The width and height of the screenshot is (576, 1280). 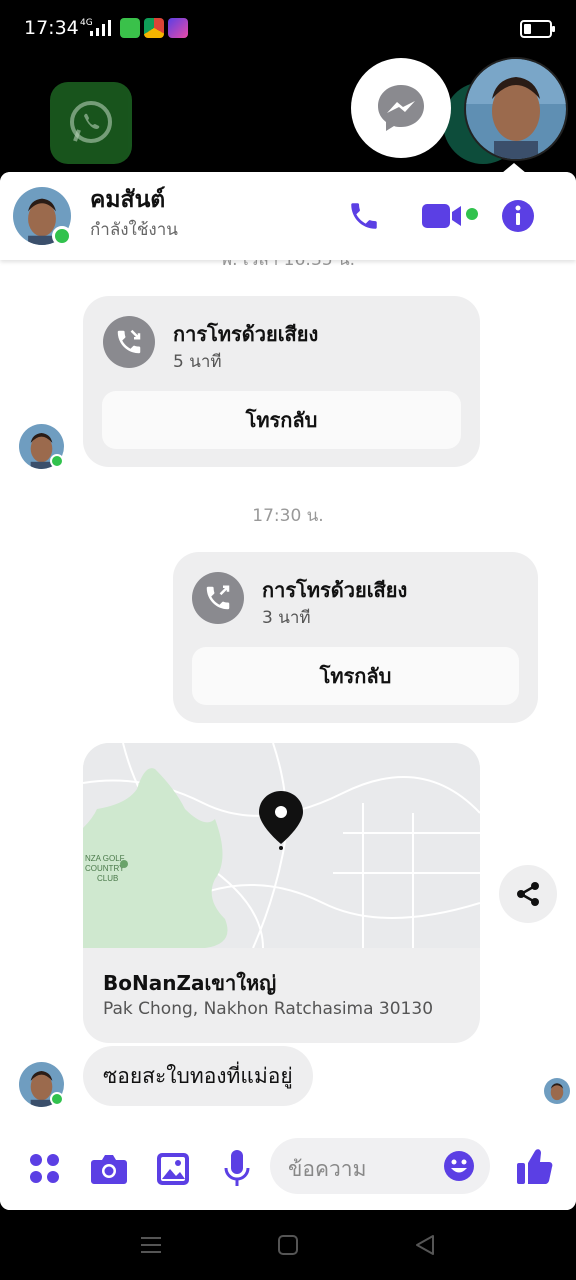 What do you see at coordinates (105, 858) in the screenshot?
I see `map-poi-label: NZA GOLF` at bounding box center [105, 858].